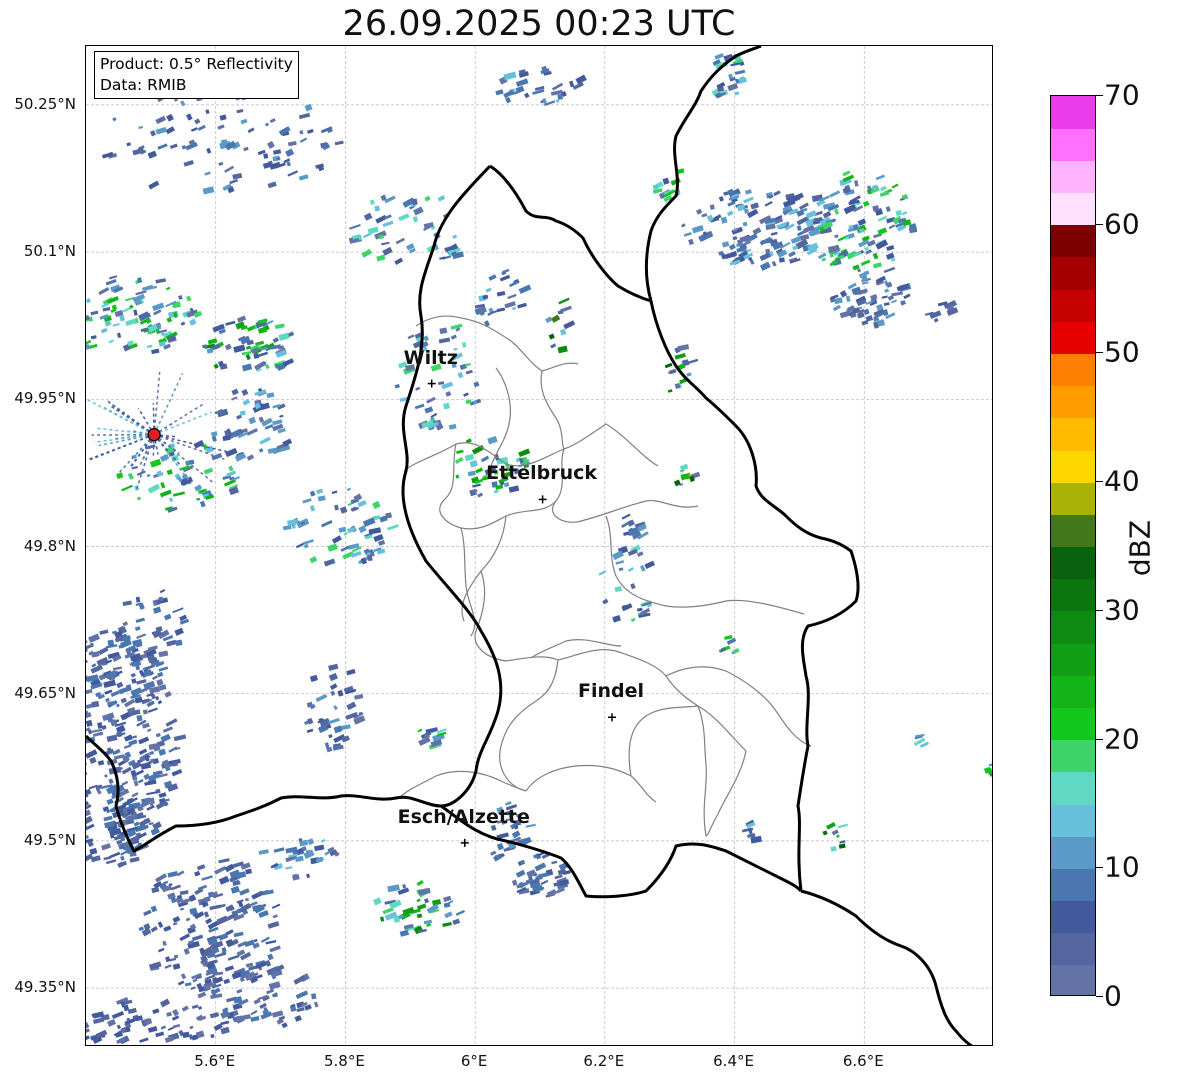 The width and height of the screenshot is (1184, 1081). What do you see at coordinates (754, 596) in the screenshot?
I see `border-lu-de` at bounding box center [754, 596].